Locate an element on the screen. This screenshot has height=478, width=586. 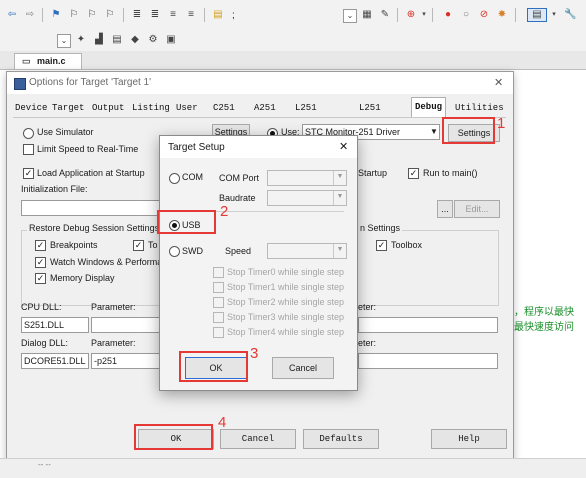
cancel-button: Cancel is located at coordinates (258, 439).